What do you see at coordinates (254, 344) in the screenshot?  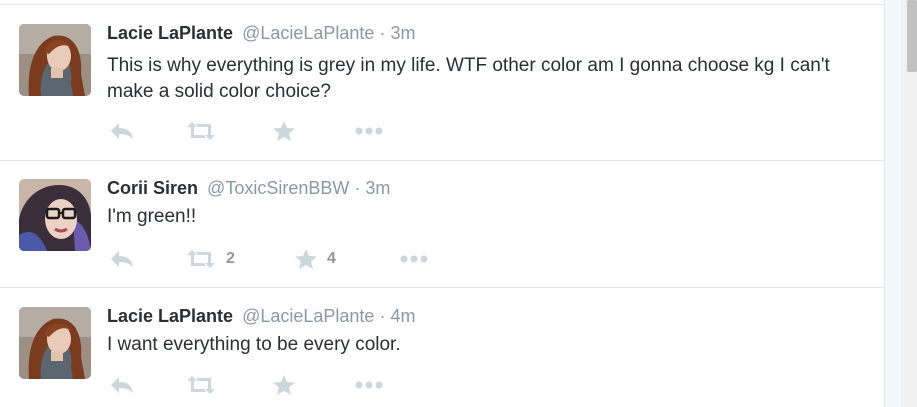 I see `tweet-text: I want everything to be every color.` at bounding box center [254, 344].